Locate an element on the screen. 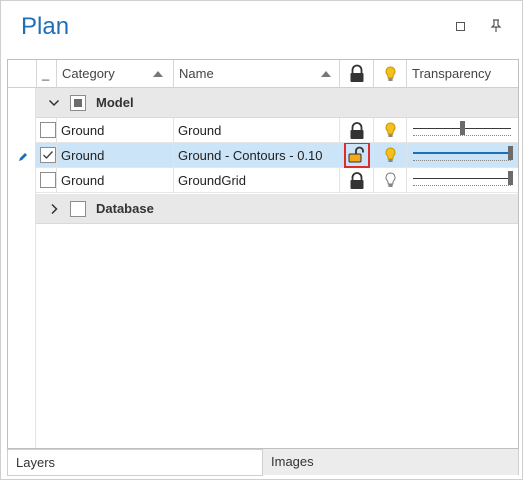  pin-icon is located at coordinates (496, 25).